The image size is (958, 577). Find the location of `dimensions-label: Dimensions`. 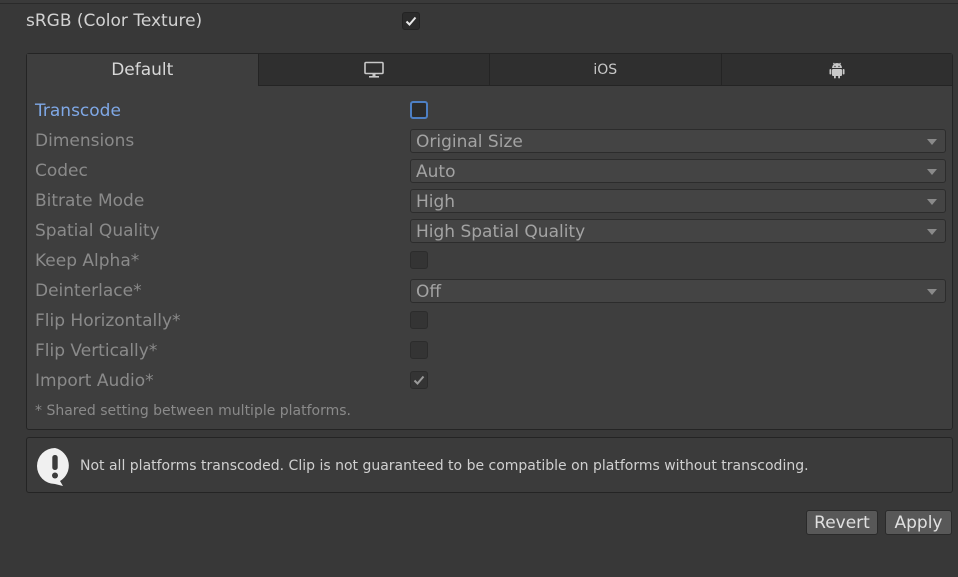

dimensions-label: Dimensions is located at coordinates (85, 141).